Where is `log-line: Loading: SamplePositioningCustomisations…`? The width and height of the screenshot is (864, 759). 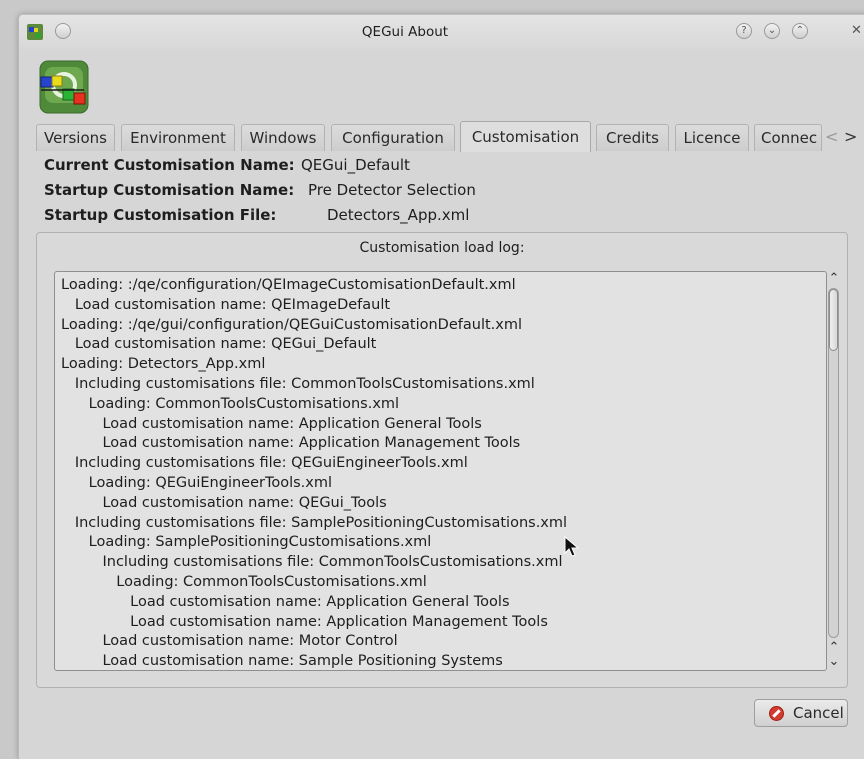
log-line: Loading: SamplePositioningCustomisations… is located at coordinates (246, 542).